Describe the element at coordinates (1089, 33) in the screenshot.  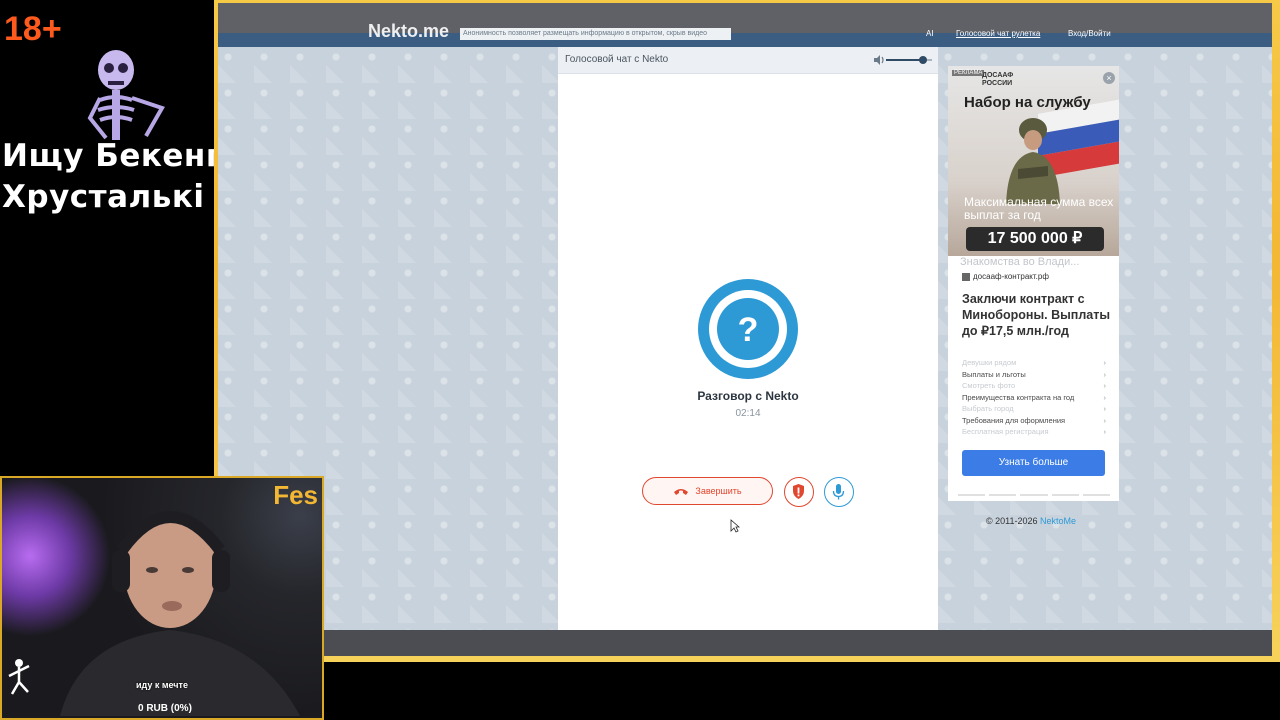
I see `nav-login-link: Вход/Войти` at that location.